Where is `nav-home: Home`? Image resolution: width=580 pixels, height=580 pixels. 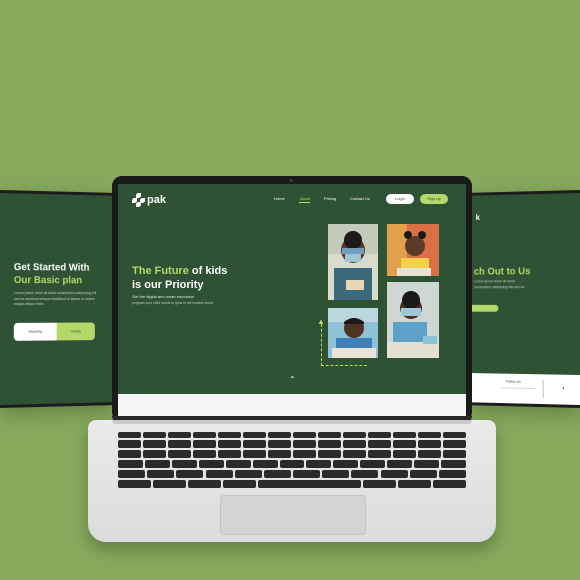 nav-home: Home is located at coordinates (279, 198).